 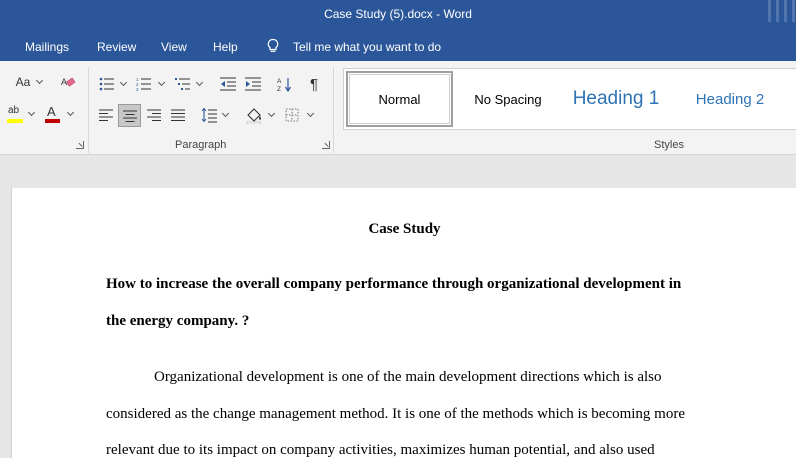 I want to click on window-controls-edge, so click(x=781, y=15).